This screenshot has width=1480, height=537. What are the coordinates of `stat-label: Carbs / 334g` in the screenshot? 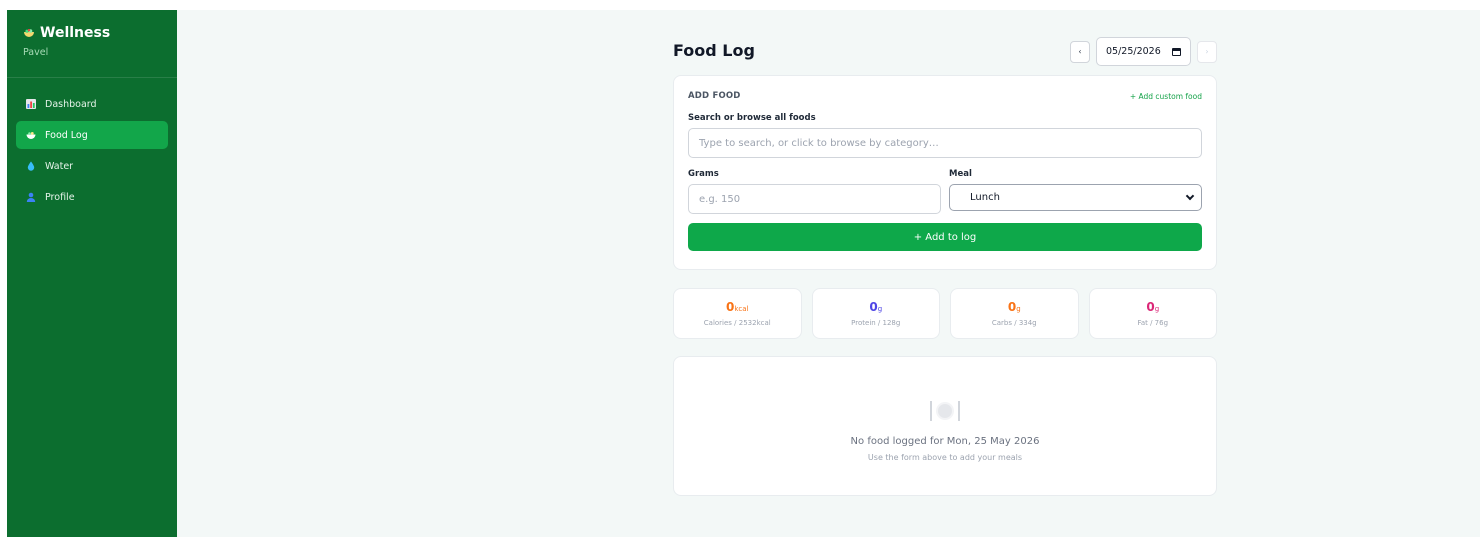 It's located at (1014, 322).